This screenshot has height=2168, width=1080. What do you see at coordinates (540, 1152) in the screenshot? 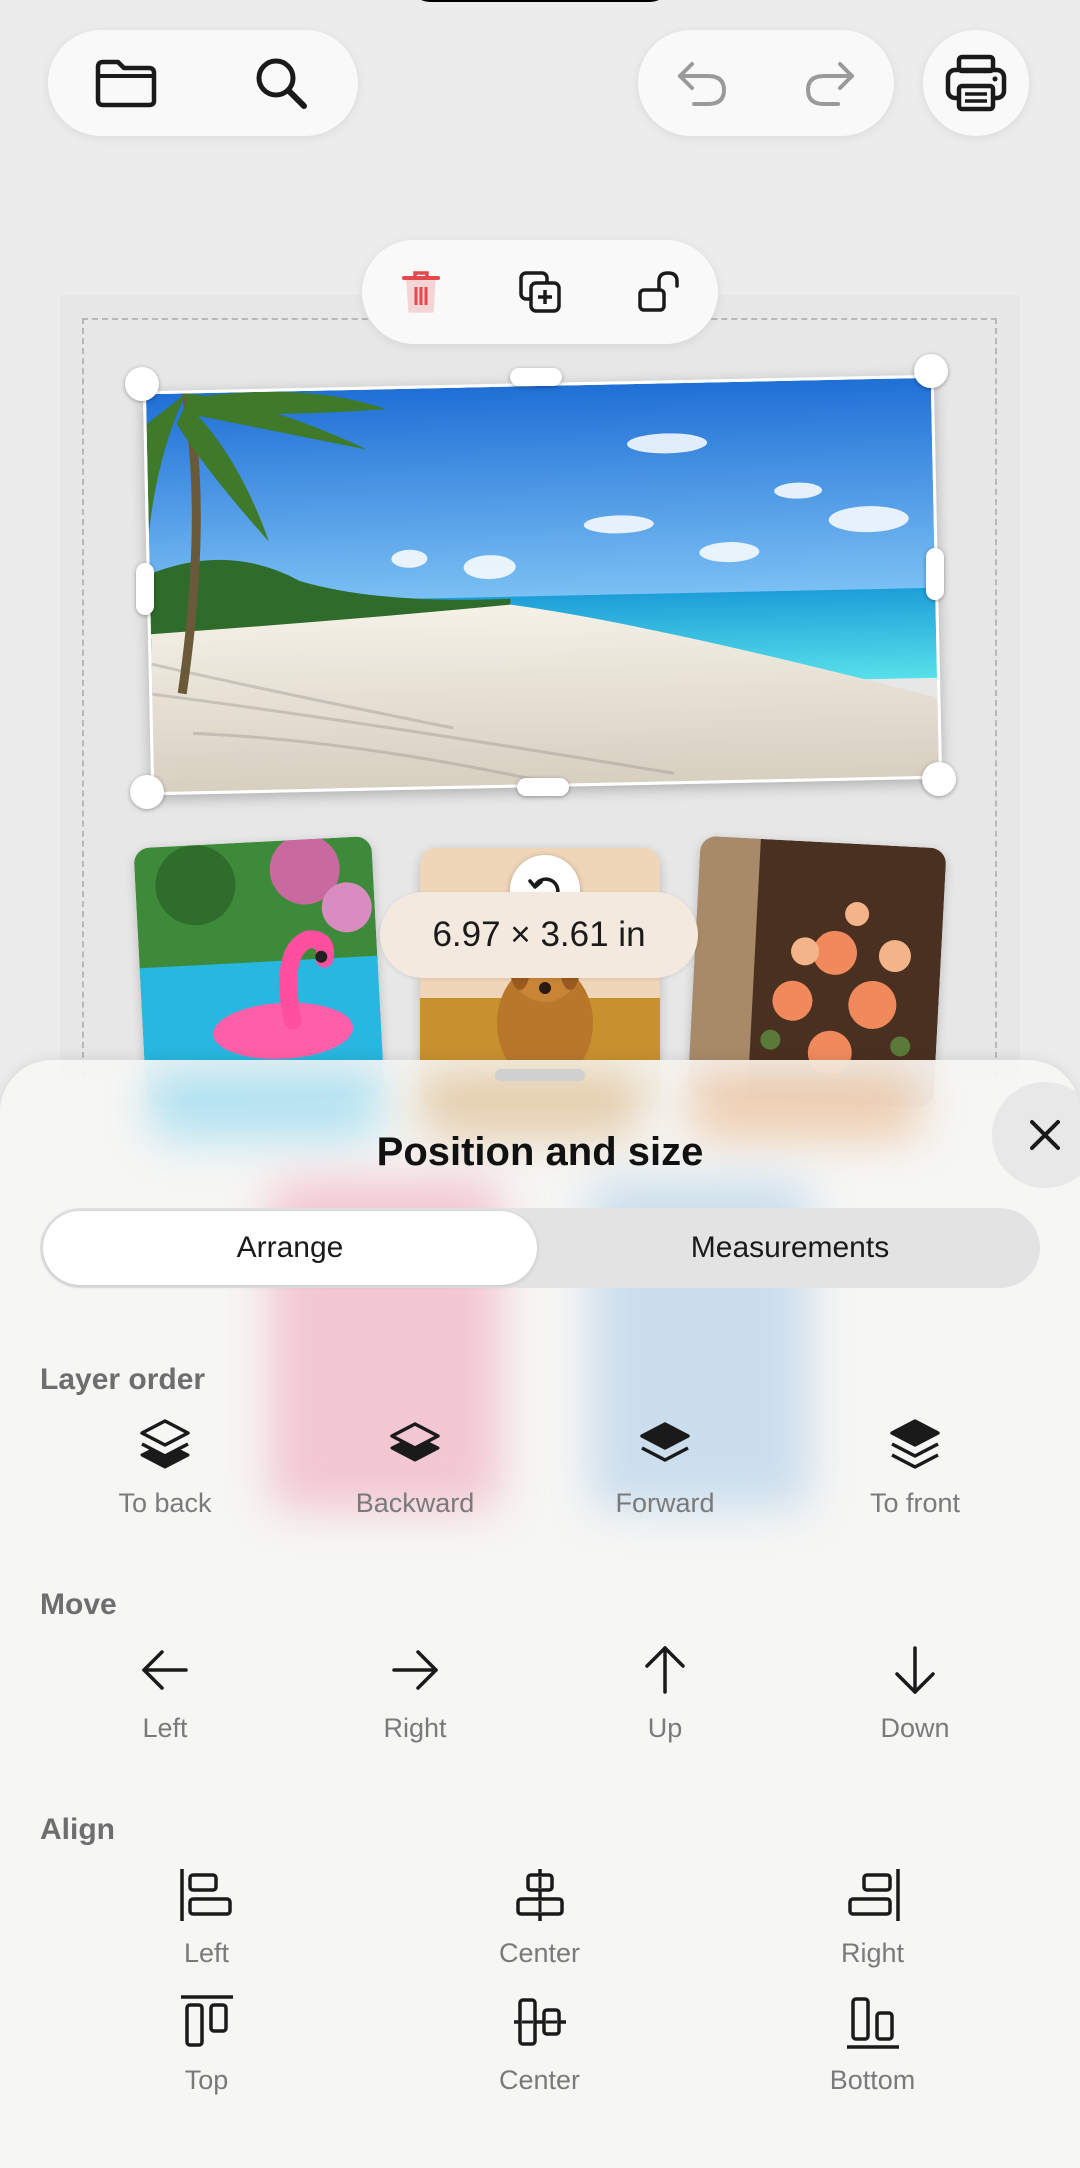
I see `sheet-title: Position and size` at bounding box center [540, 1152].